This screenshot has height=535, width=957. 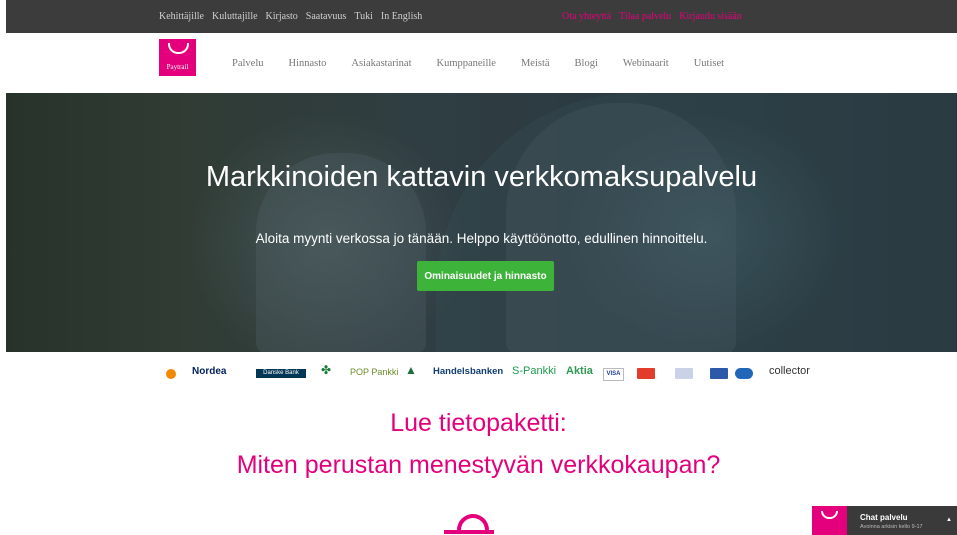 What do you see at coordinates (177, 67) in the screenshot?
I see `logo-text: Paytrail` at bounding box center [177, 67].